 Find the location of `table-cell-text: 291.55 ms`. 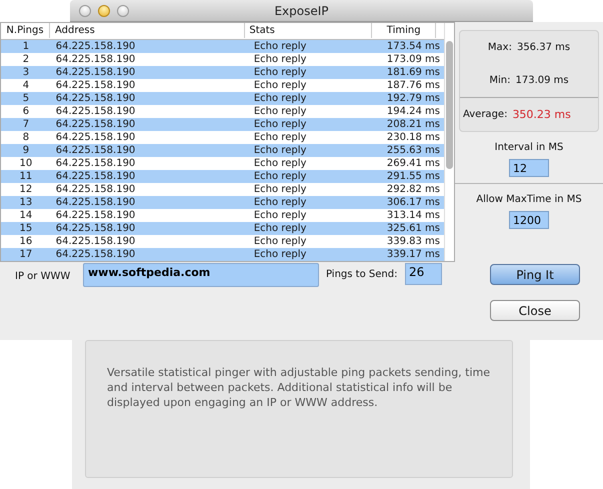

table-cell-text: 291.55 ms is located at coordinates (413, 176).